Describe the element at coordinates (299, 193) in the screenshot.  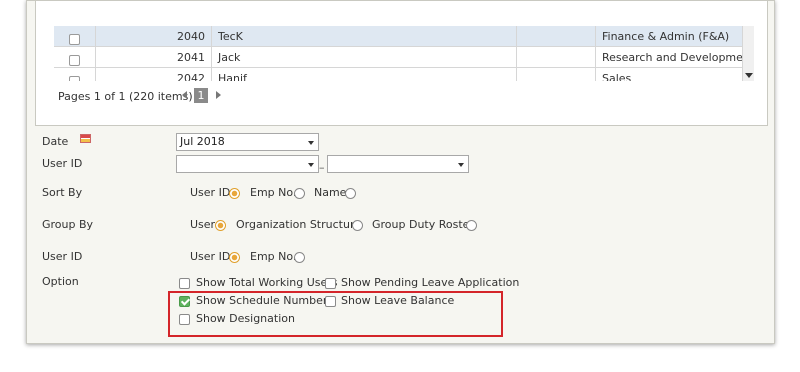
I see `sort-by-emp-no-radio` at that location.